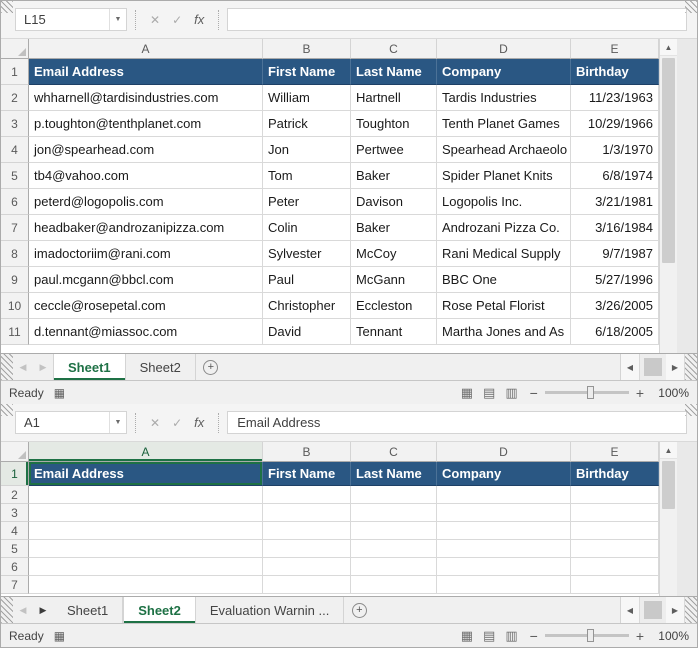 The width and height of the screenshot is (698, 648). What do you see at coordinates (615, 228) in the screenshot?
I see `cell-E7: 3/16/1984` at bounding box center [615, 228].